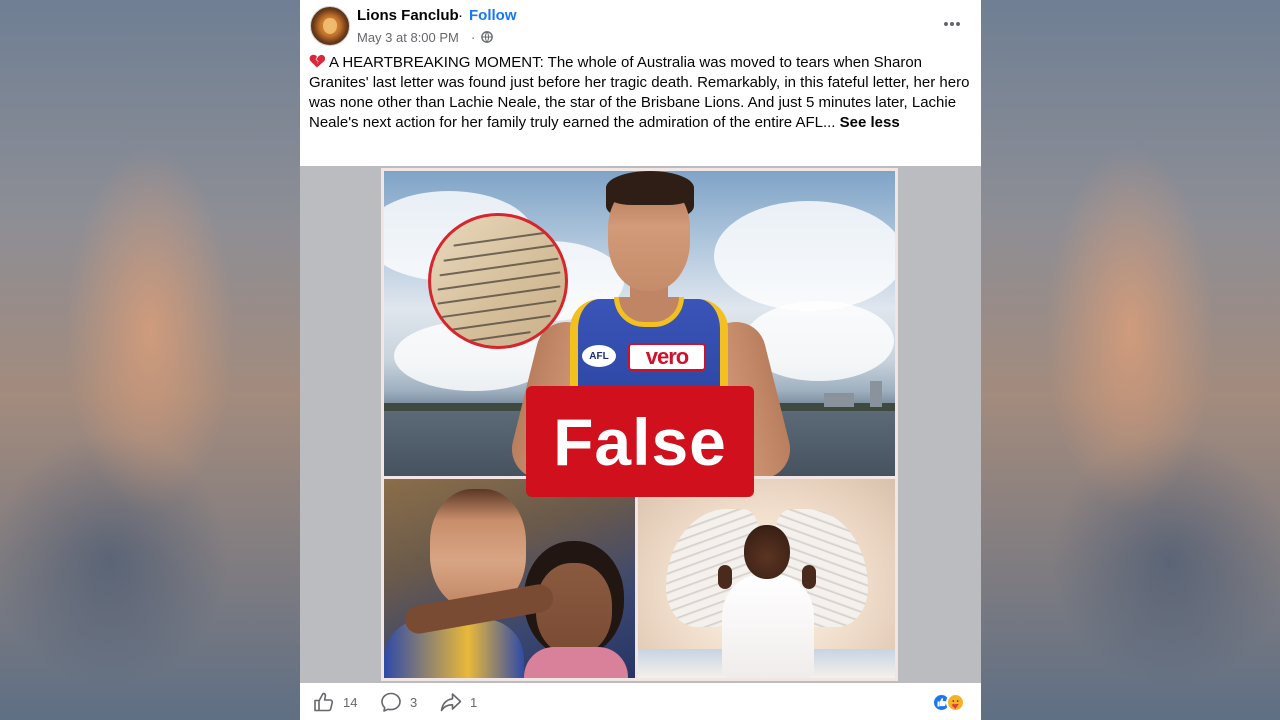  I want to click on angel-head, so click(767, 552).